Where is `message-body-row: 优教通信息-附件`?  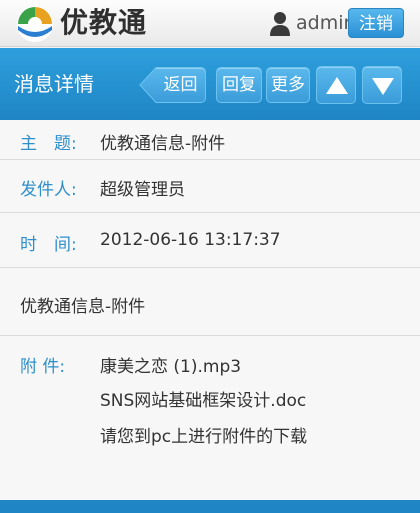
message-body-row: 优教通信息-附件 is located at coordinates (210, 302).